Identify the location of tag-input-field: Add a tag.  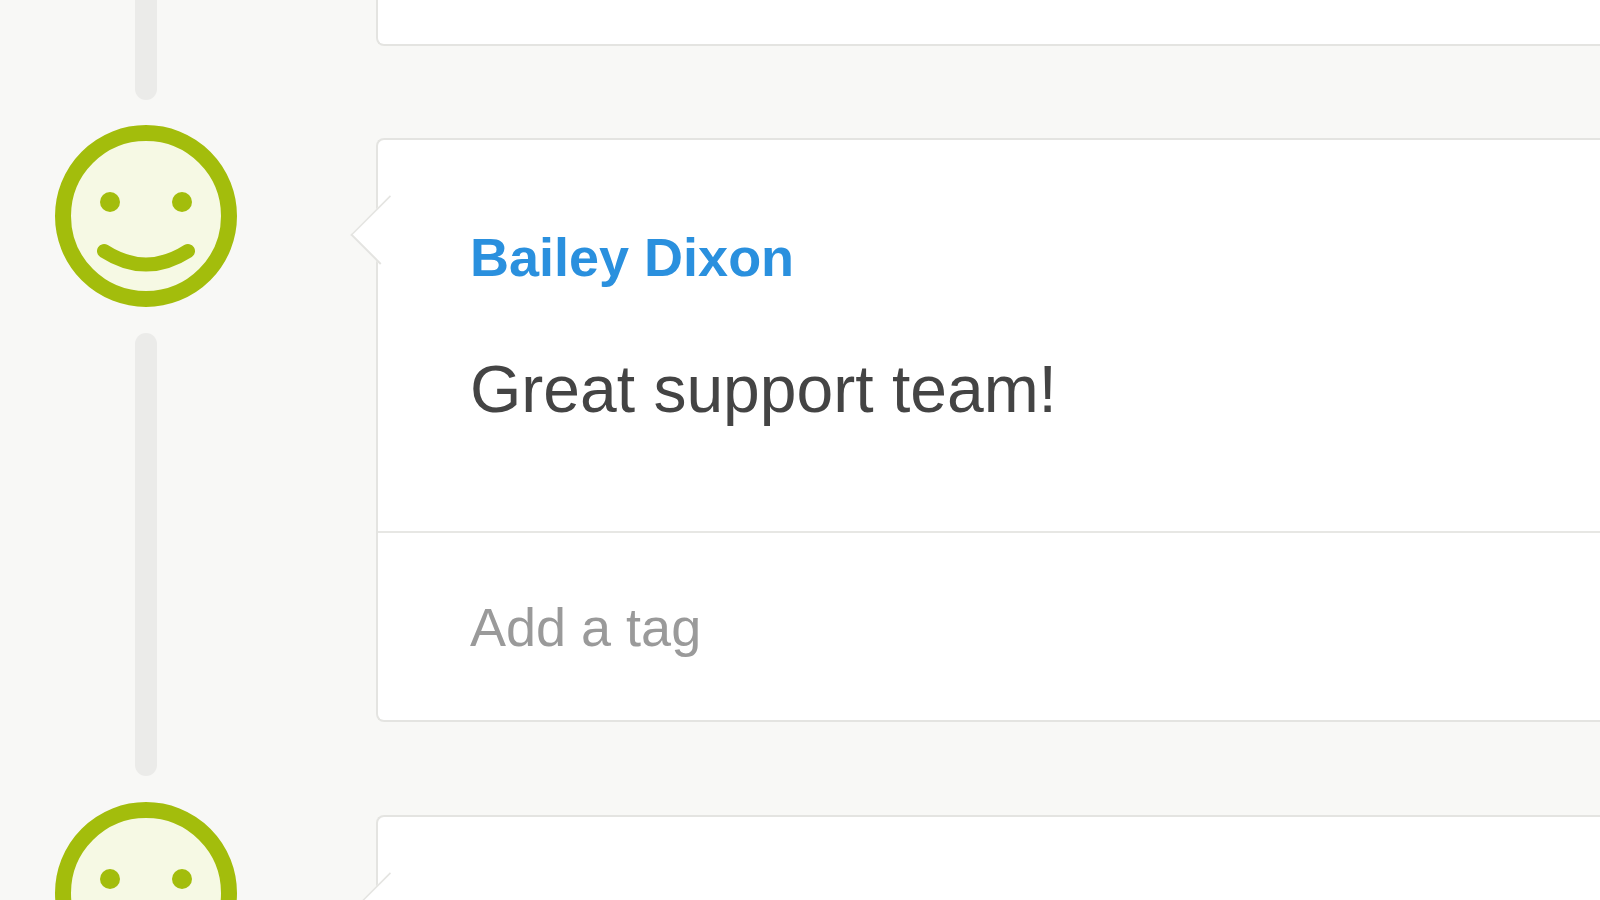
(820, 626).